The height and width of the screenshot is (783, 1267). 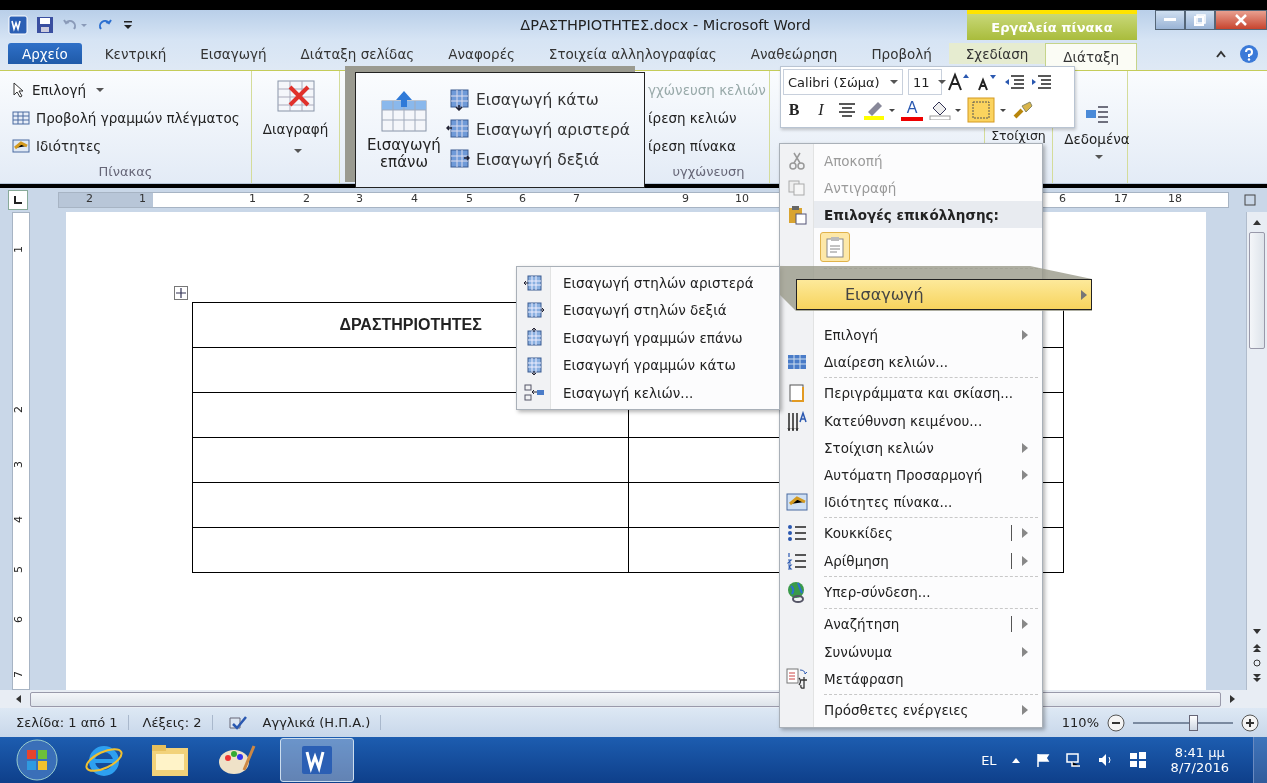 What do you see at coordinates (131, 146) in the screenshot?
I see `ribbon-button: Ιδιότητες` at bounding box center [131, 146].